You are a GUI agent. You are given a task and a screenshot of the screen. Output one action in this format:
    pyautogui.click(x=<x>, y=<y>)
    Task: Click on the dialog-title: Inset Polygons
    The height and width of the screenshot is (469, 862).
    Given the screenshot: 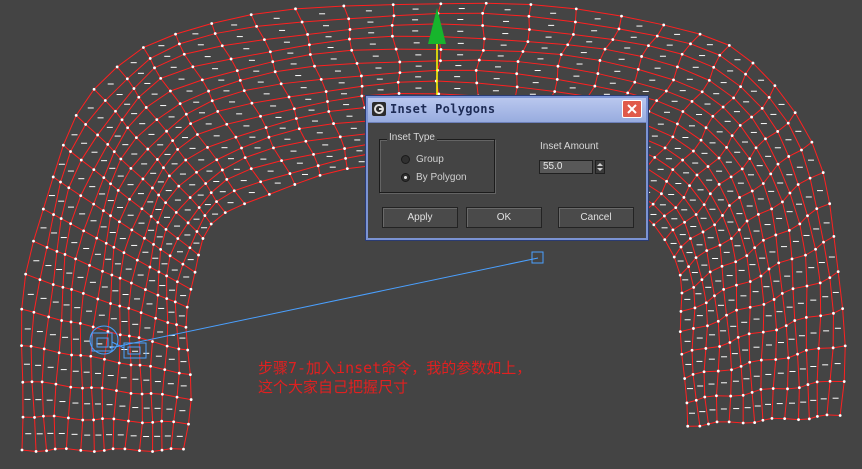 What is the action you would take?
    pyautogui.click(x=443, y=109)
    